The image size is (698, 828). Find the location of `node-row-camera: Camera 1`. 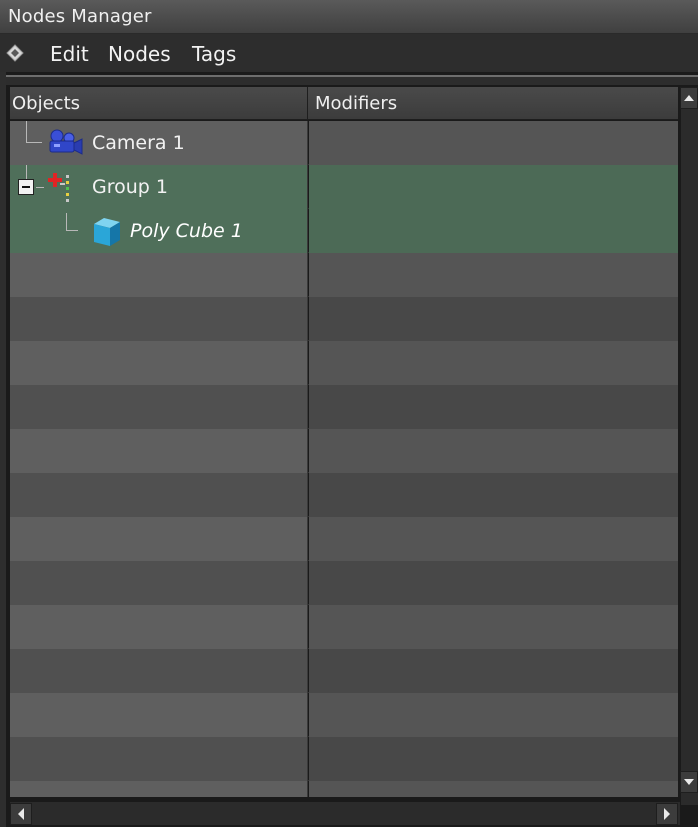

node-row-camera: Camera 1 is located at coordinates (344, 143).